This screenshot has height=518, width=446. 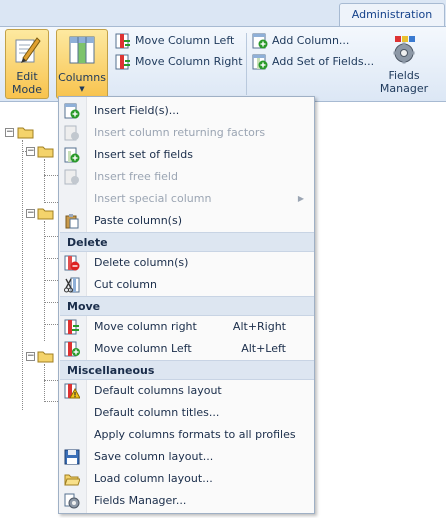 I want to click on menu-item-label: Move column Left, so click(x=143, y=348).